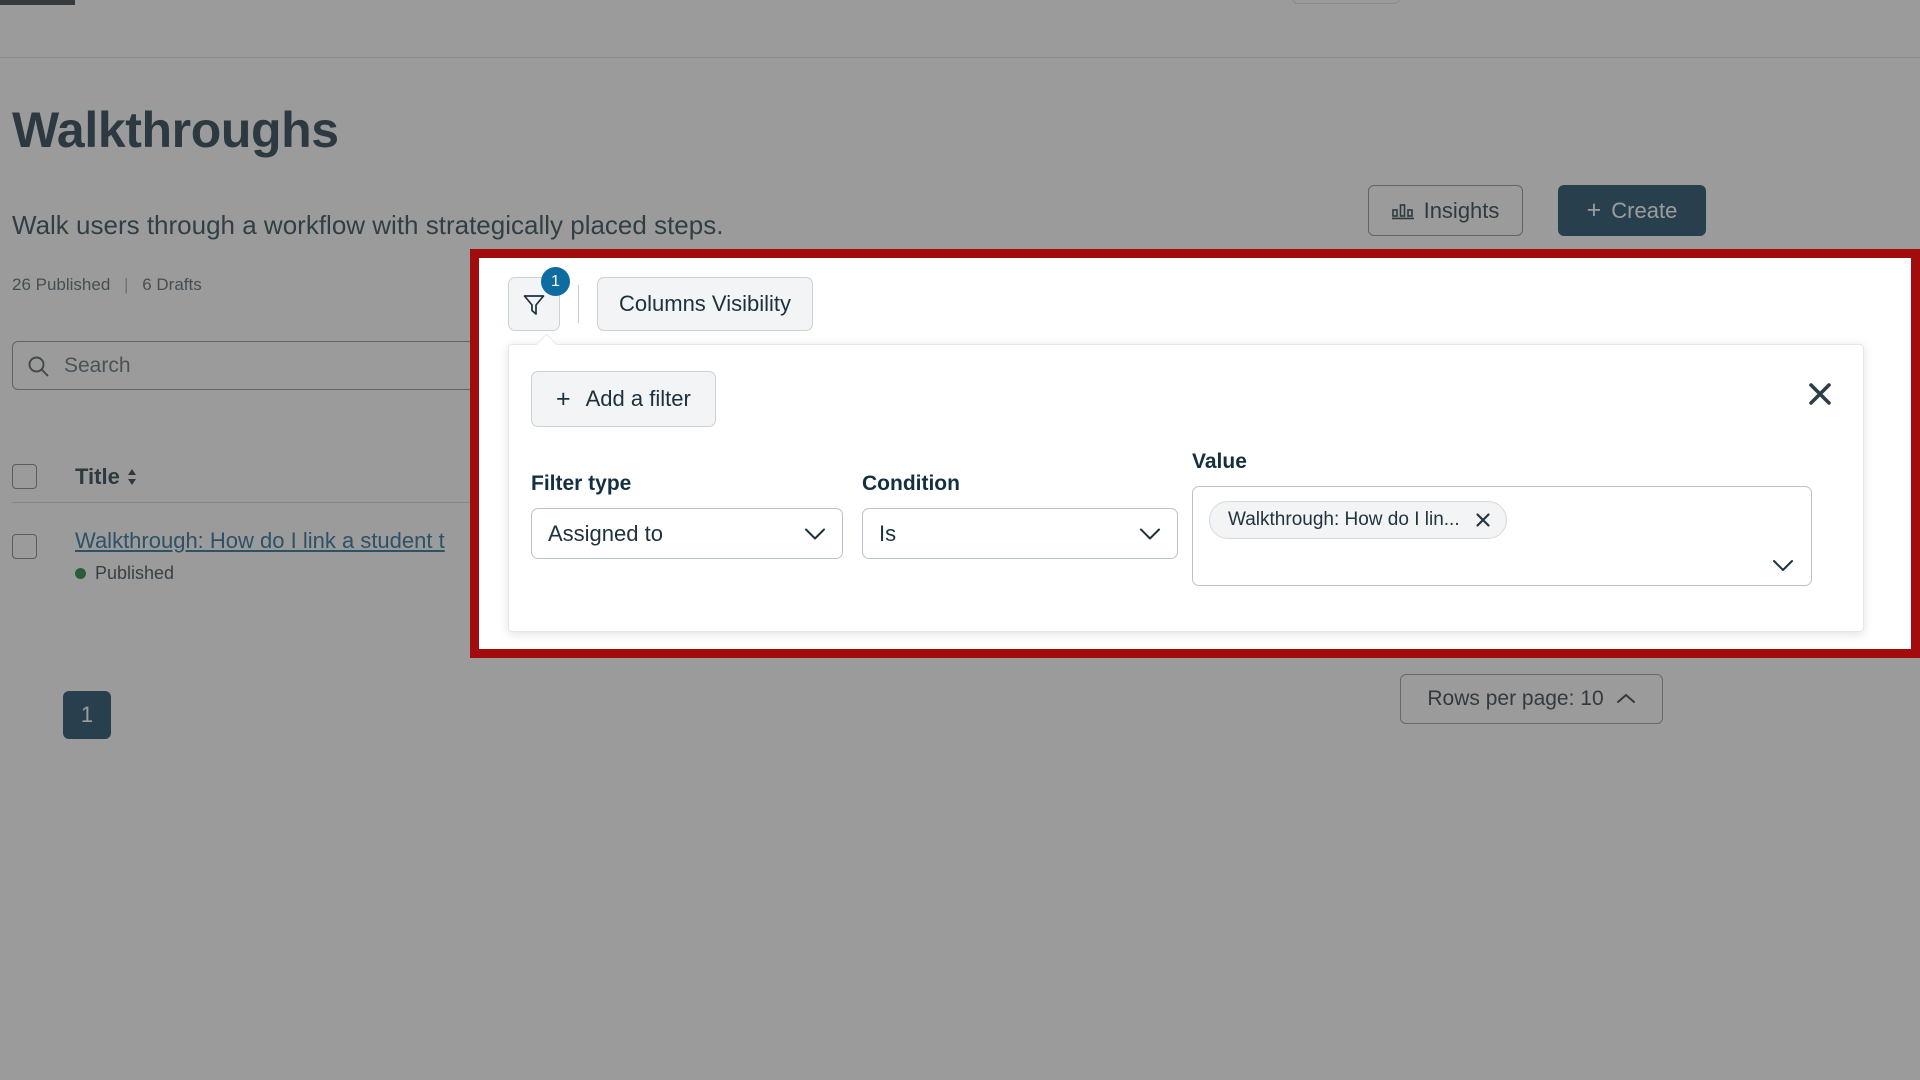 This screenshot has width=1920, height=1080. Describe the element at coordinates (638, 398) in the screenshot. I see `add-filter-label: Add a filter` at that location.